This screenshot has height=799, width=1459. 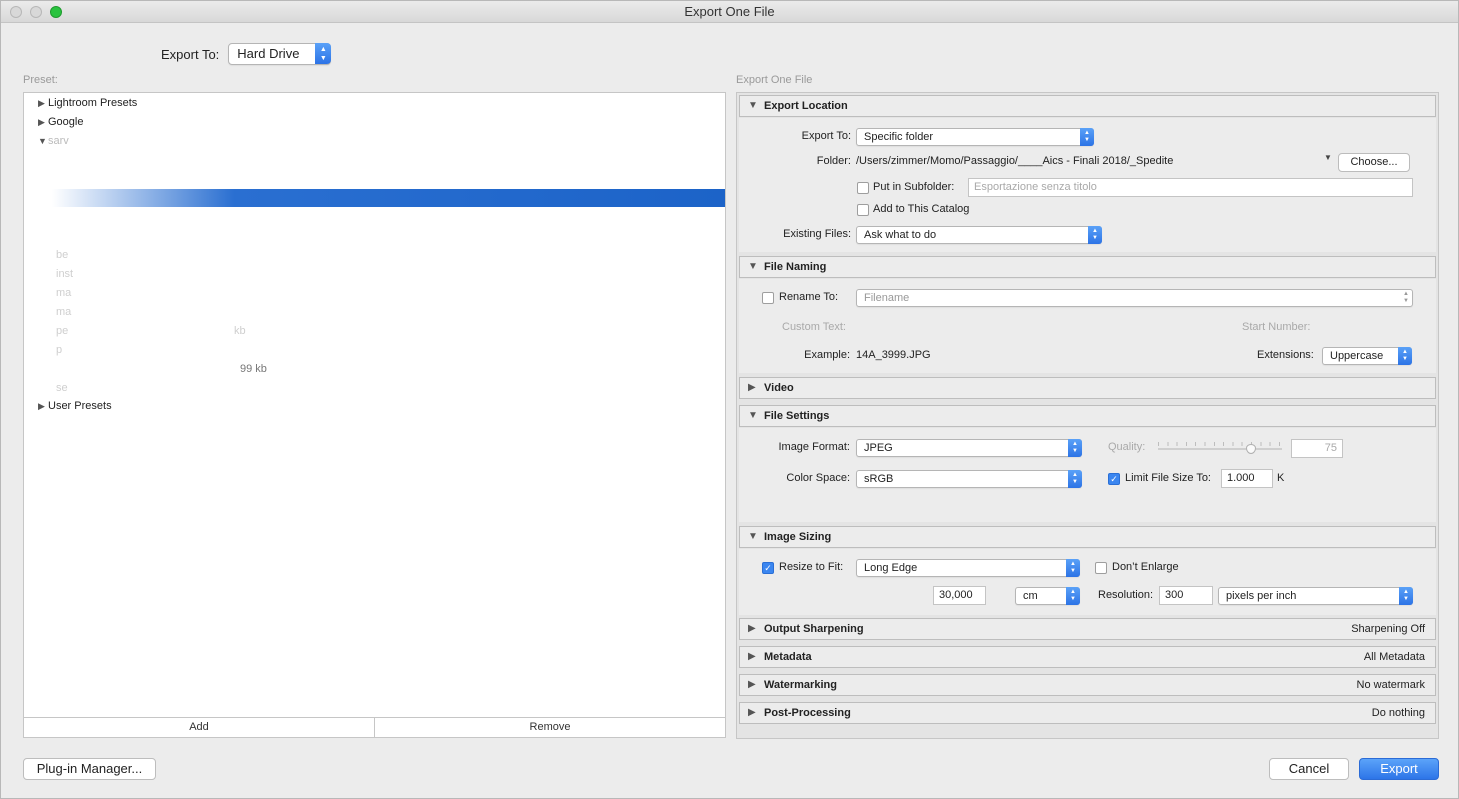 I want to click on preset-folder-user: ▶ User Presets, so click(x=75, y=406).